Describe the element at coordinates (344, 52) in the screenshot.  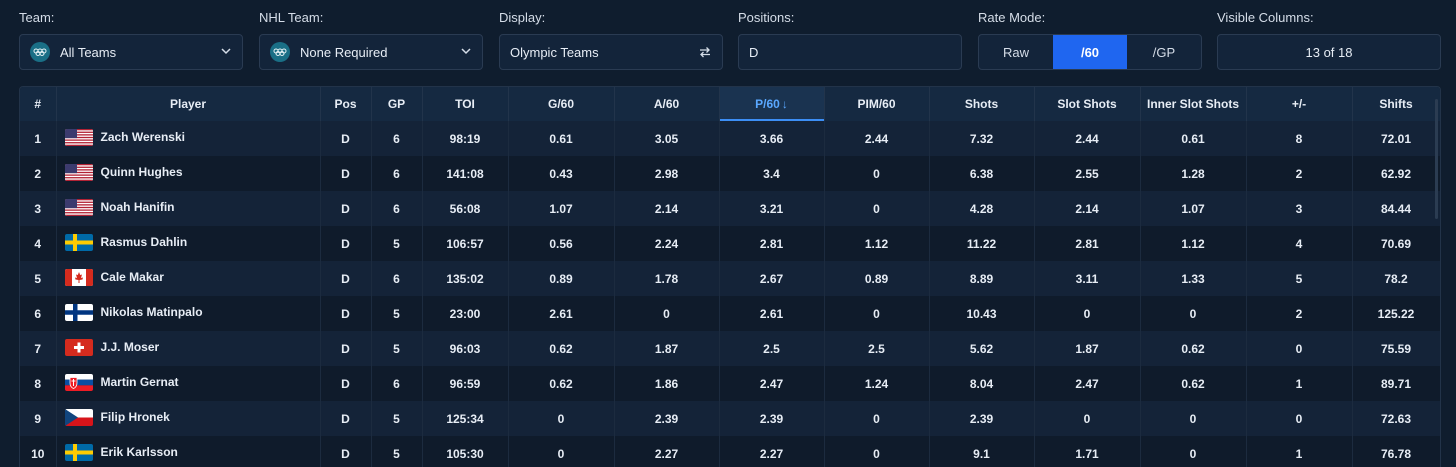
I see `nhl-team-select-value: None Required` at that location.